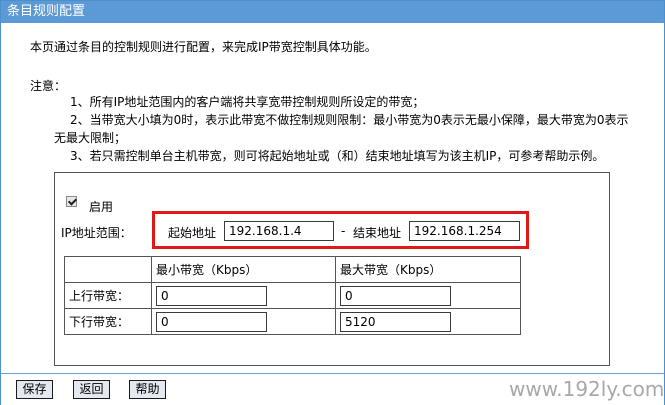 The width and height of the screenshot is (665, 405). I want to click on range-dash: -, so click(343, 231).